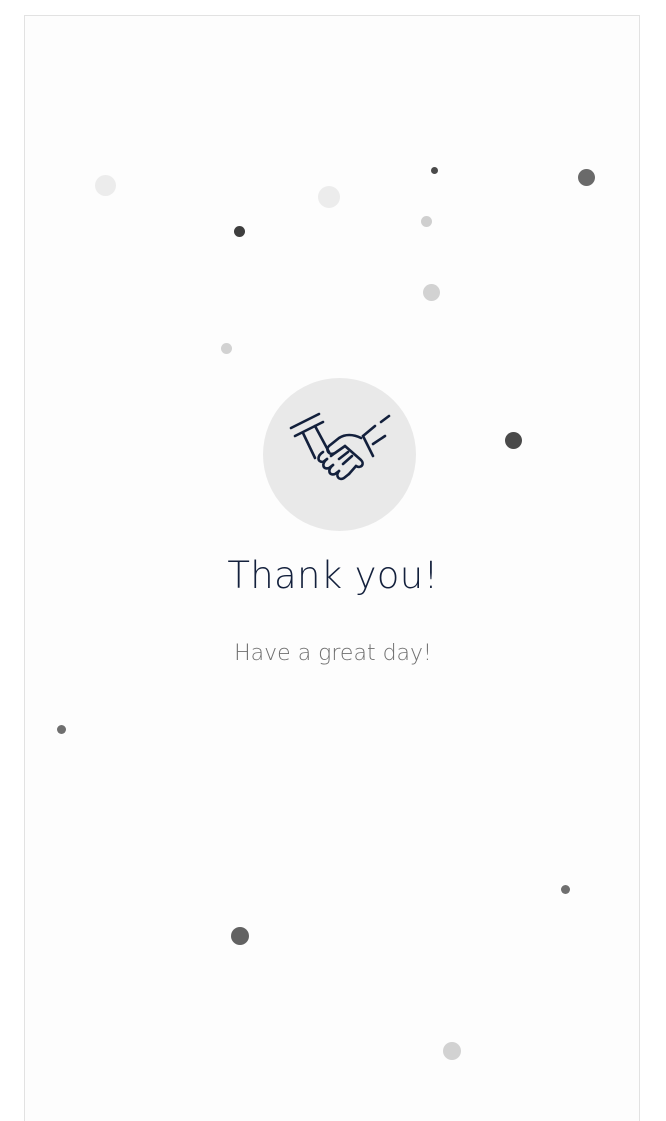 This screenshot has height=1121, width=666. I want to click on handshake-badge, so click(339, 454).